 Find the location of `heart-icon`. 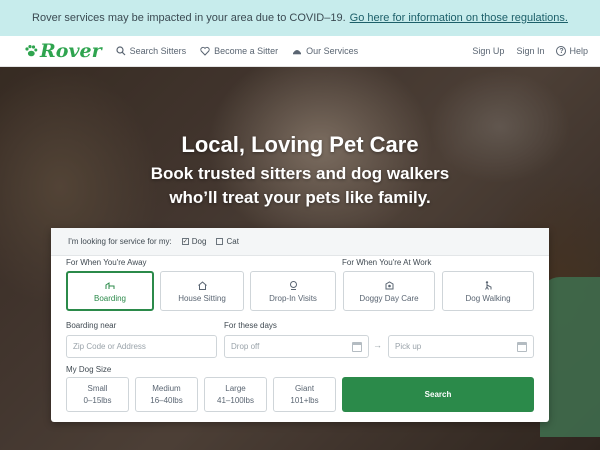

heart-icon is located at coordinates (205, 51).